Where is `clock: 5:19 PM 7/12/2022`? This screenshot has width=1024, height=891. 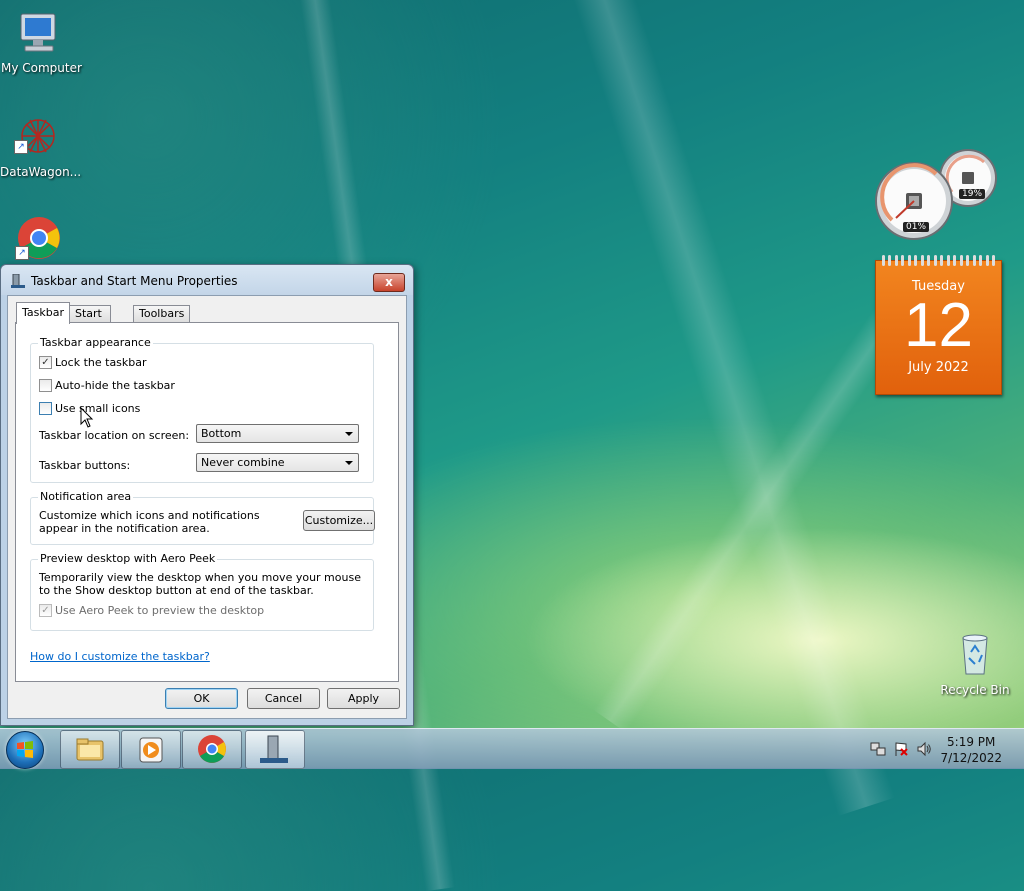 clock: 5:19 PM 7/12/2022 is located at coordinates (971, 750).